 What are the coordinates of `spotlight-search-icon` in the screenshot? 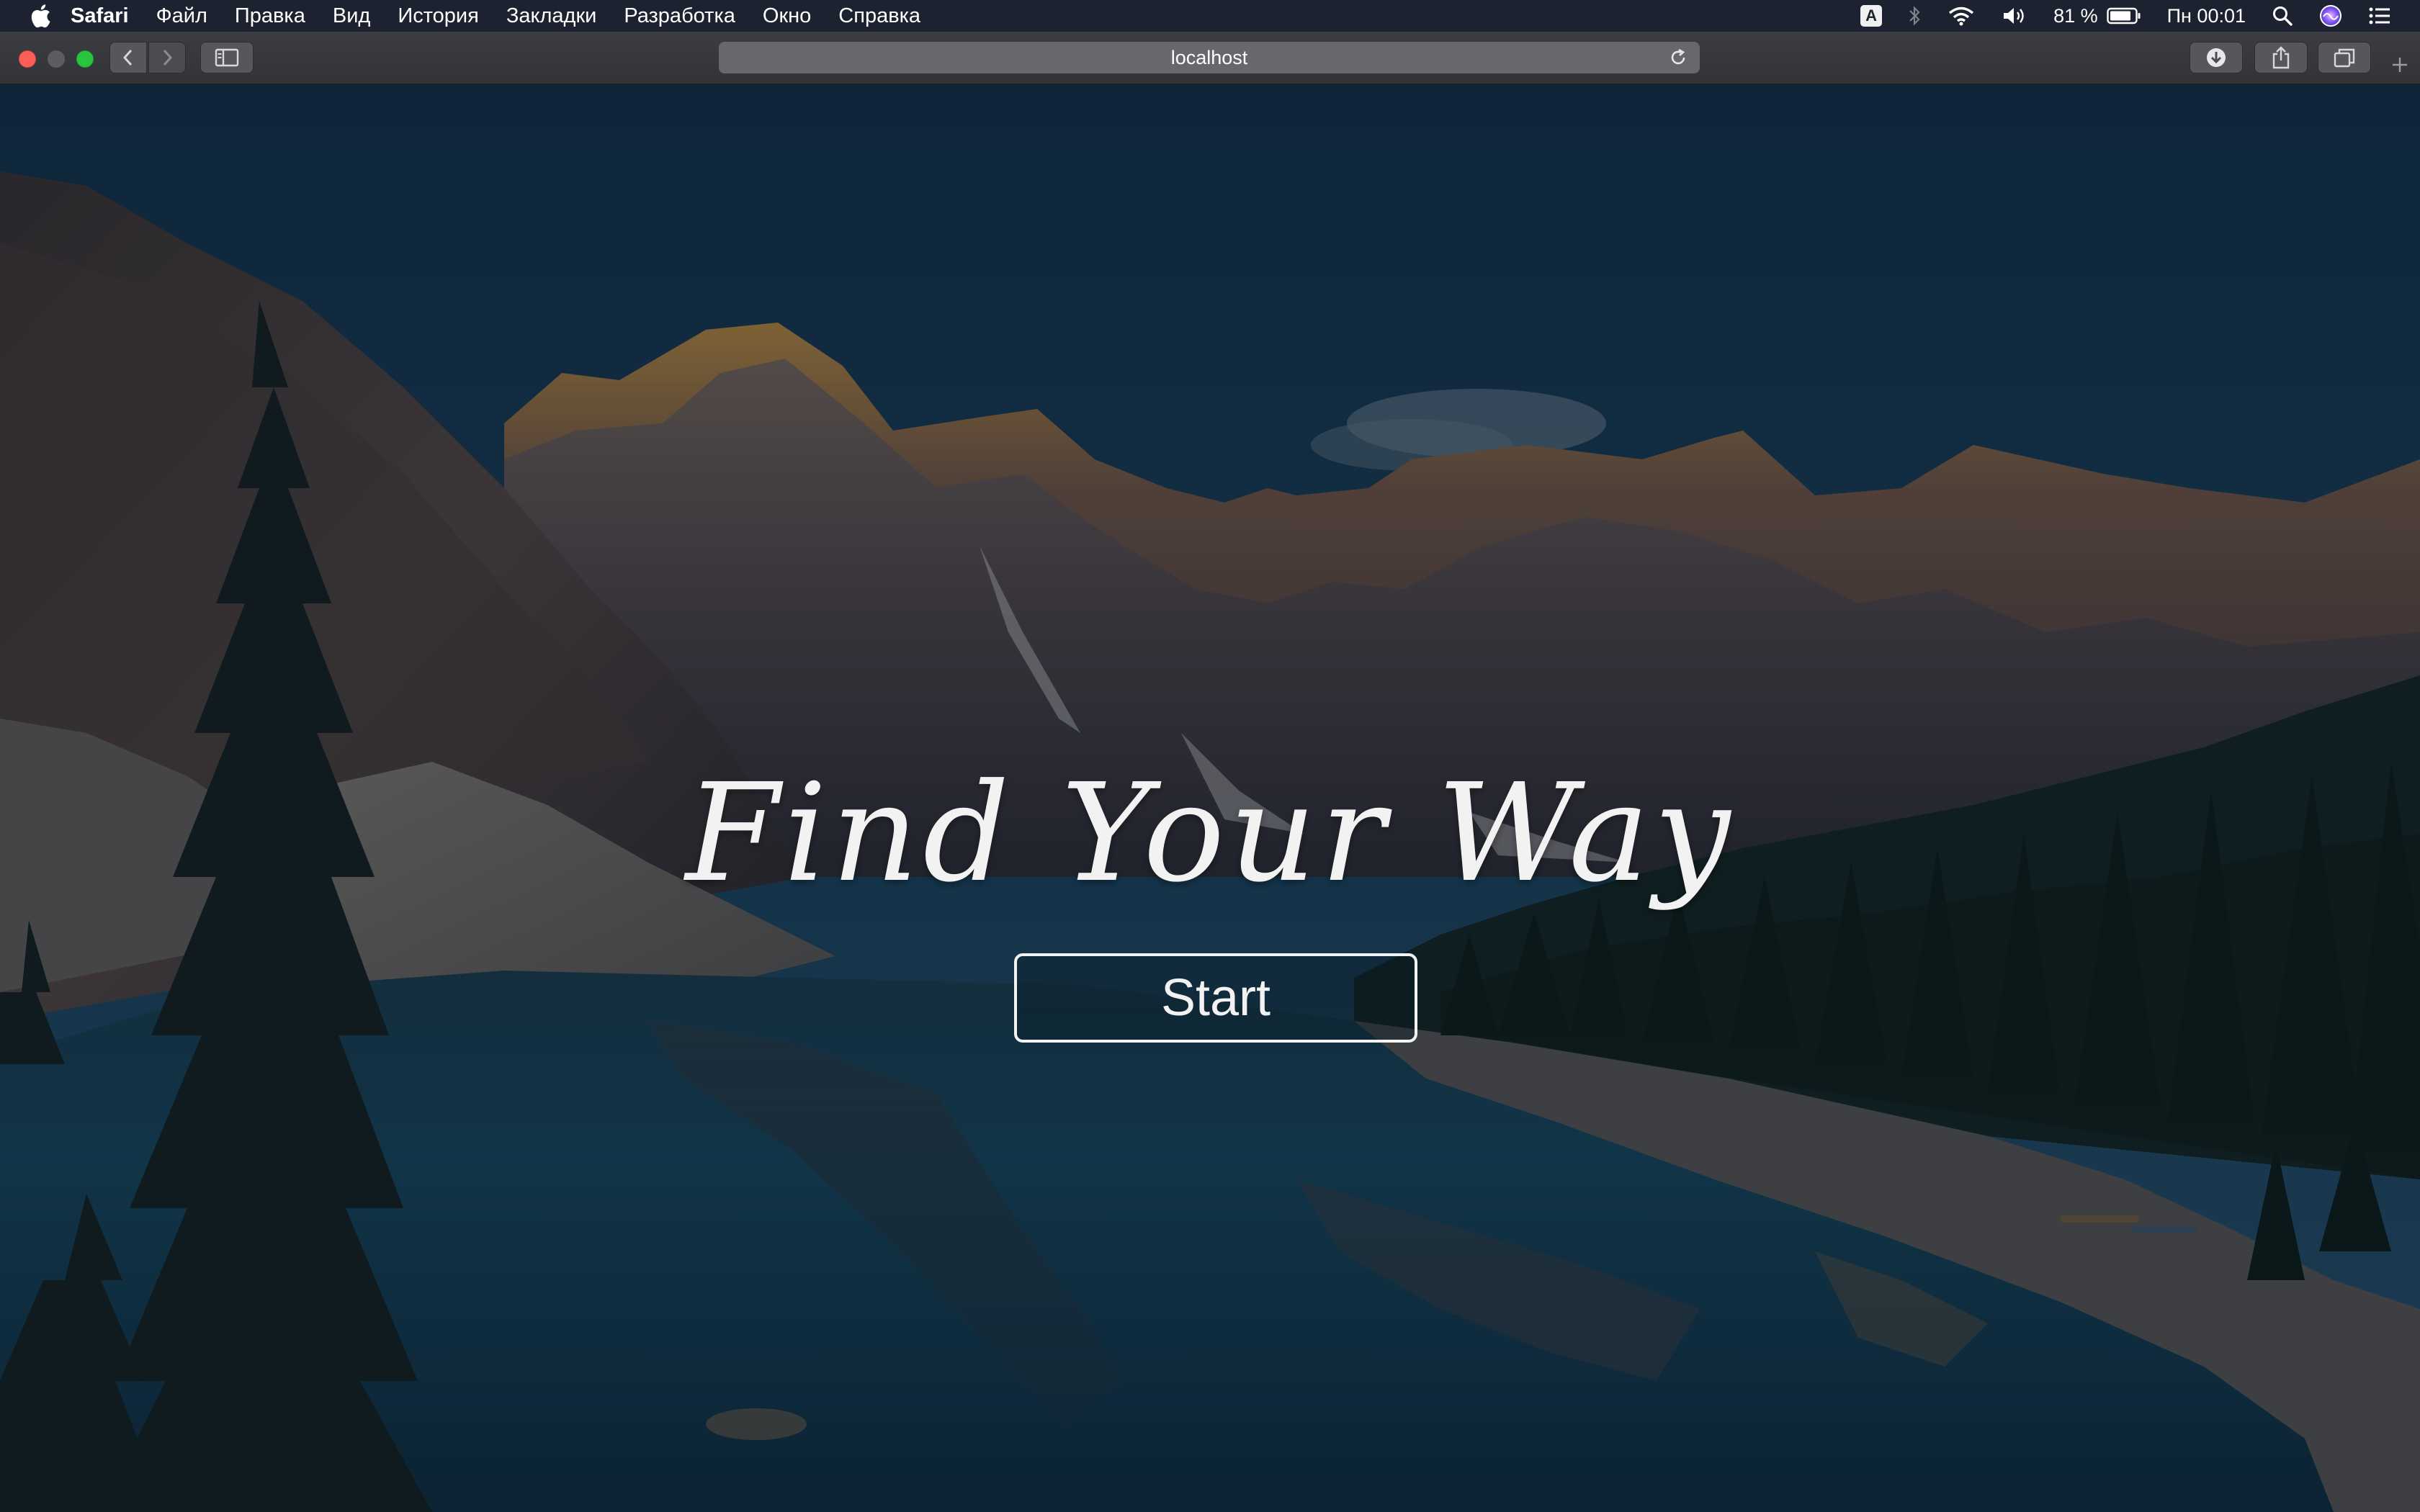 It's located at (2282, 16).